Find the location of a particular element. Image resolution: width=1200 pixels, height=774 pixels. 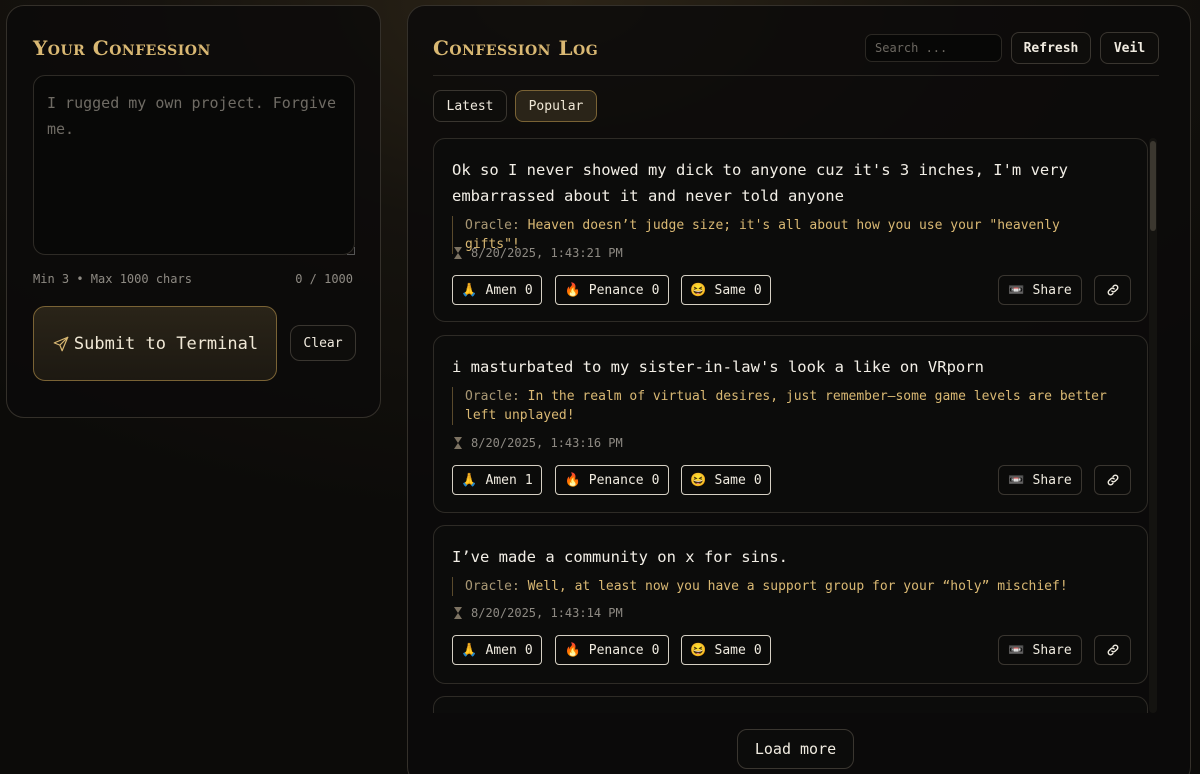

send-icon is located at coordinates (61, 344).